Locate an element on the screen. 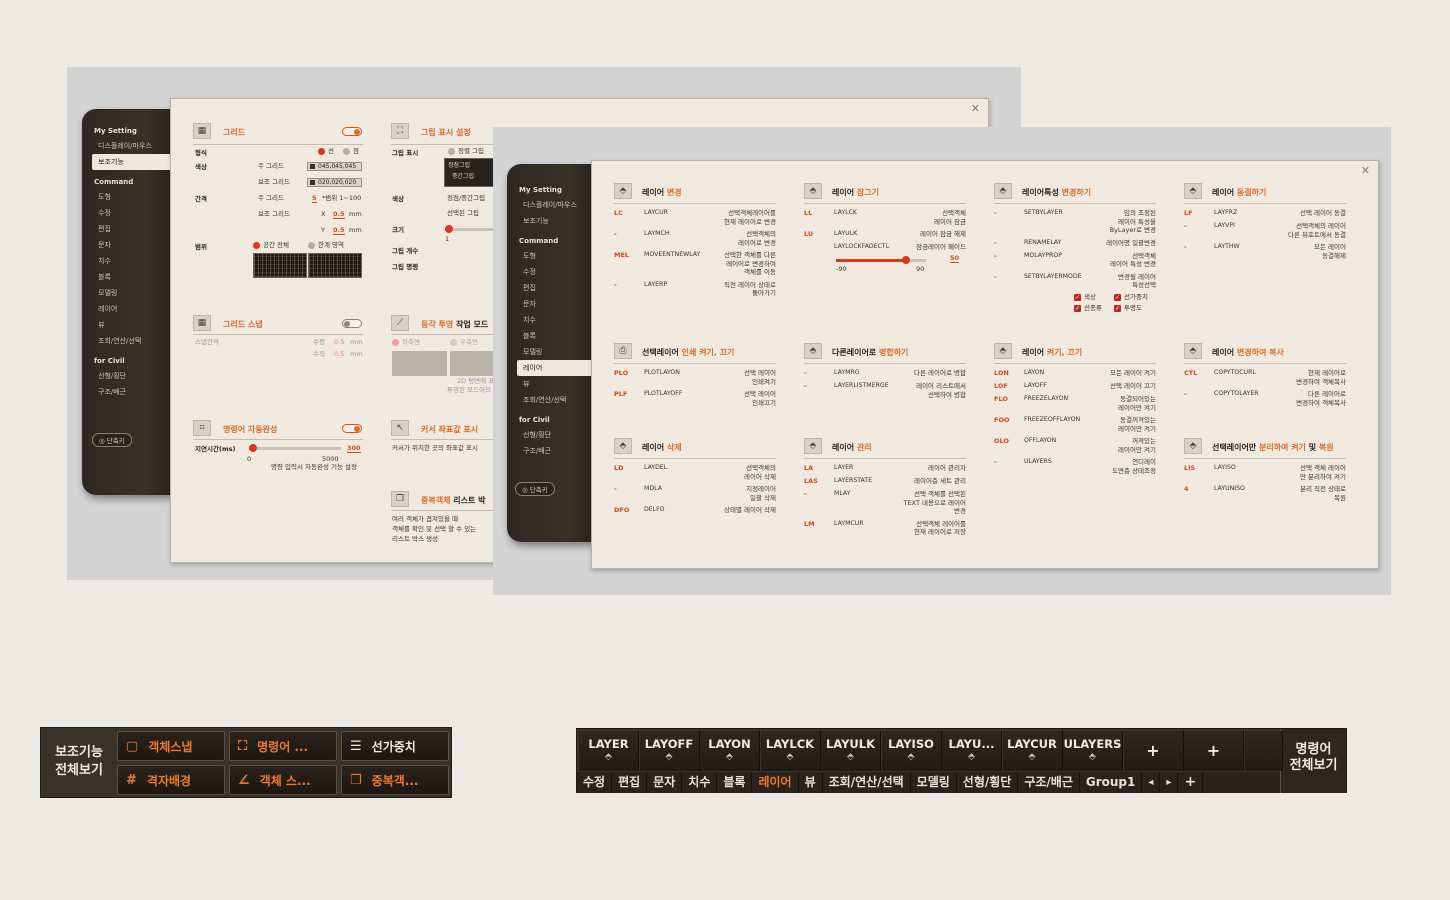 This screenshot has width=1450, height=900. command-name: LAYTHW is located at coordinates (1227, 246).